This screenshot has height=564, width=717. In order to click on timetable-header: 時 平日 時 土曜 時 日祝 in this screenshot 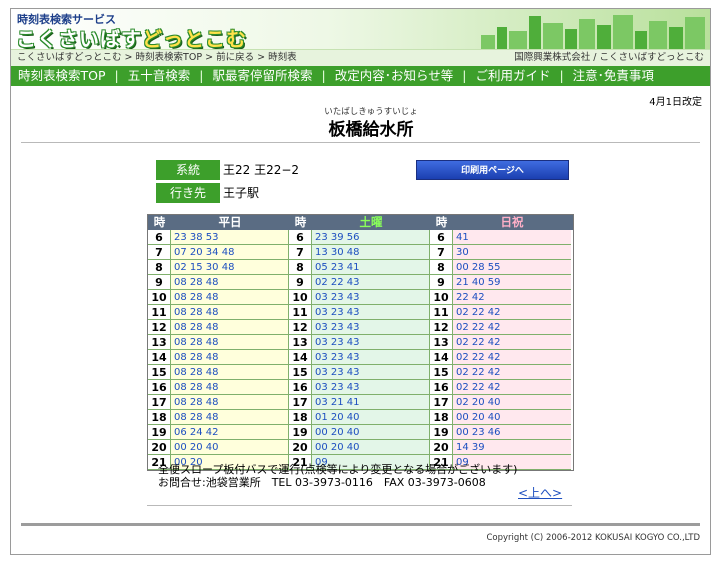, I will do `click(360, 222)`.